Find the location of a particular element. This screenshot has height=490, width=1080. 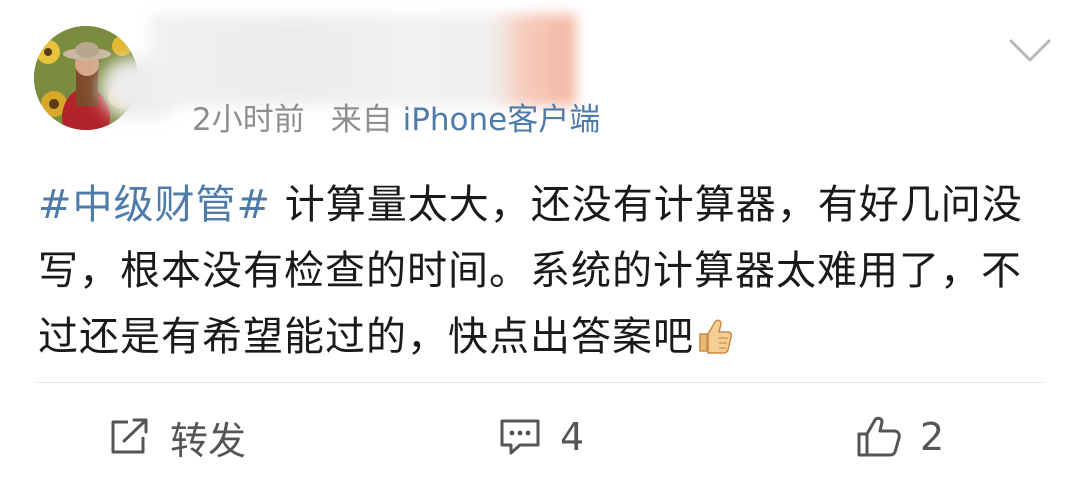

comment-icon is located at coordinates (520, 437).